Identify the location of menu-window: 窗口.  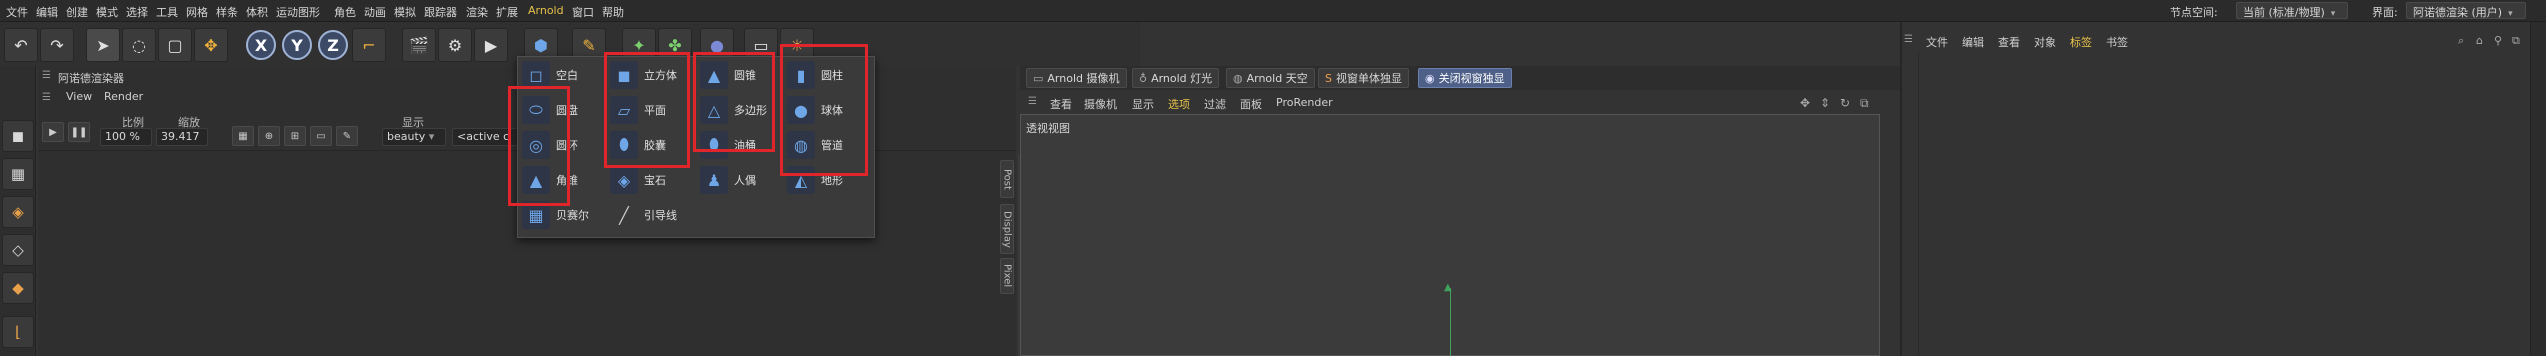
(583, 12).